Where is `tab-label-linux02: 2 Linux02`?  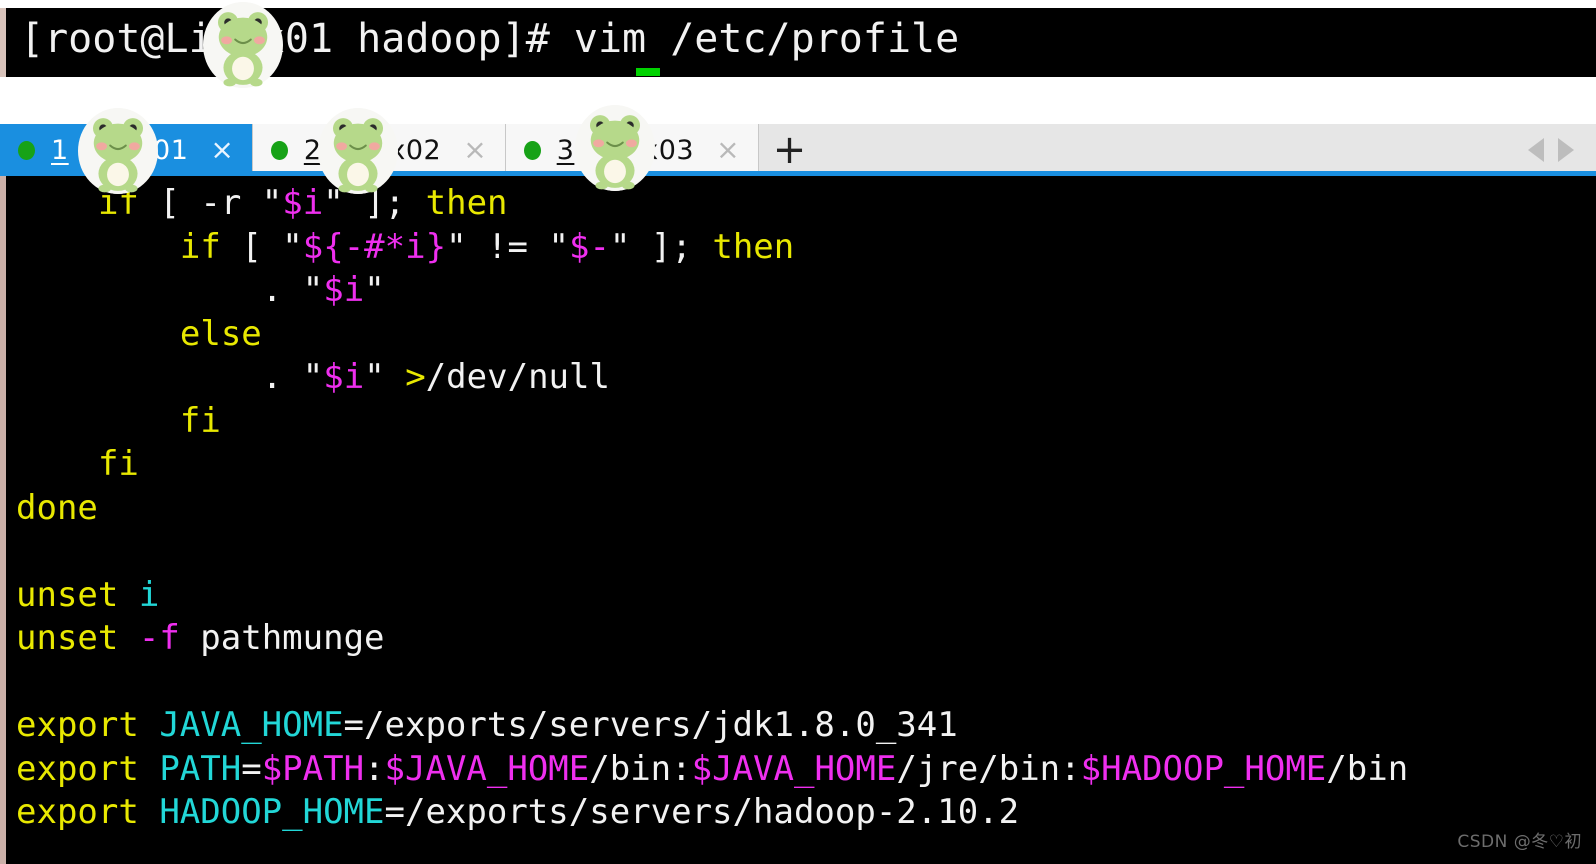
tab-label-linux02: 2 Linux02 is located at coordinates (372, 150).